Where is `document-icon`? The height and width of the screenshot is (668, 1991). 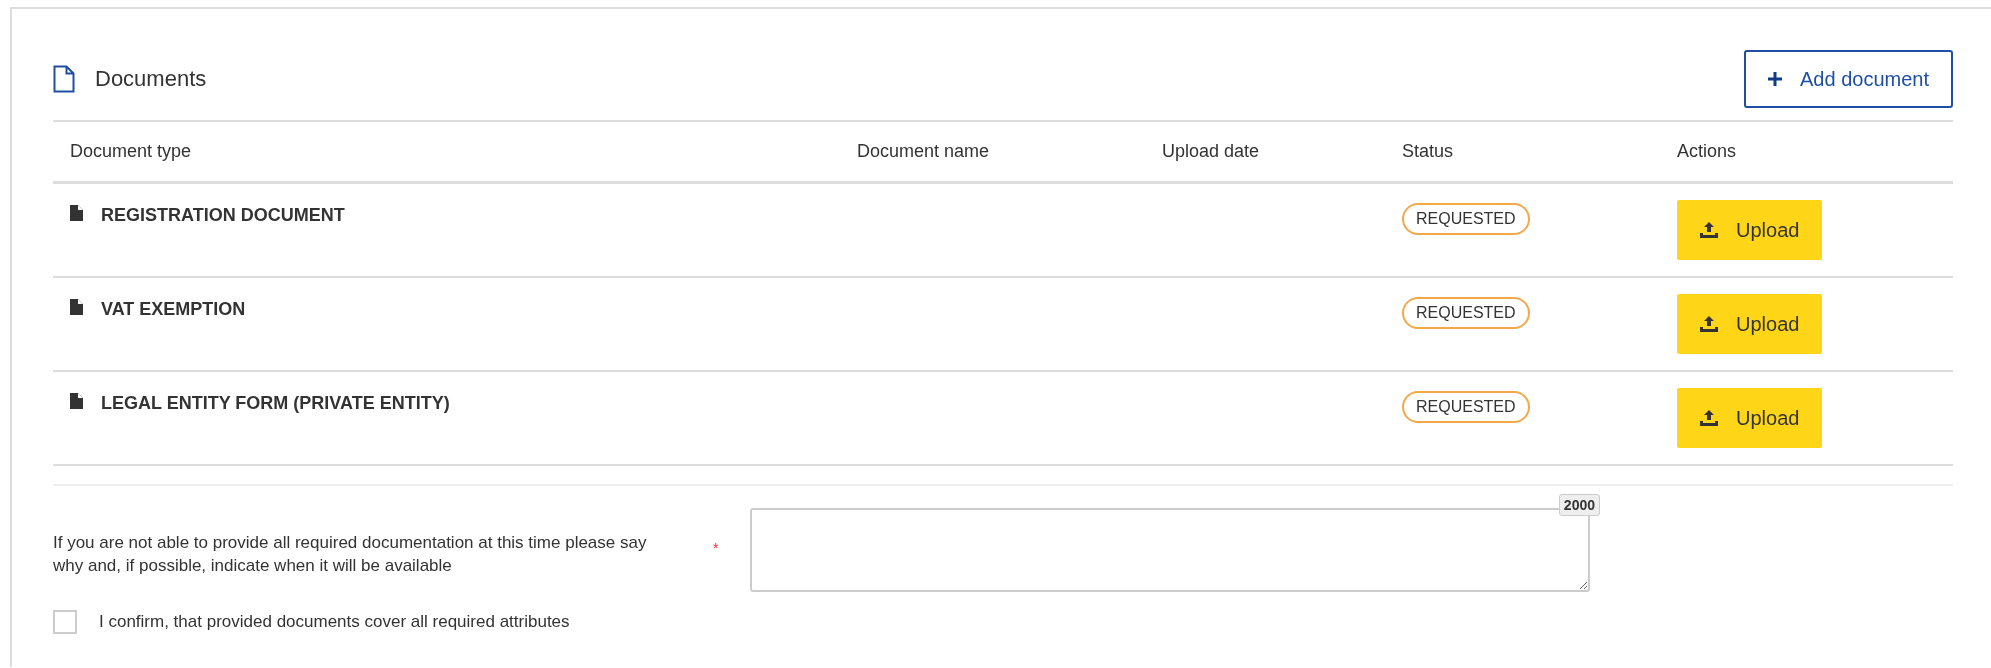 document-icon is located at coordinates (64, 79).